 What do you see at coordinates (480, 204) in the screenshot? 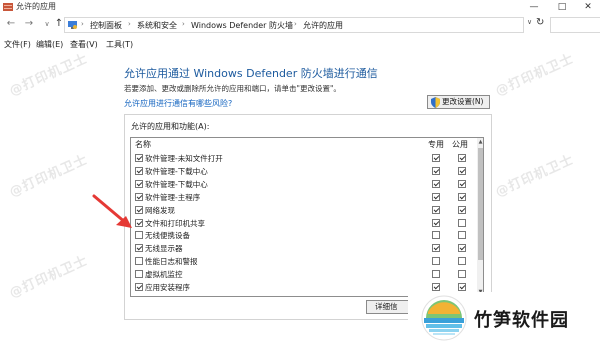
I see `scroll-thumb` at bounding box center [480, 204].